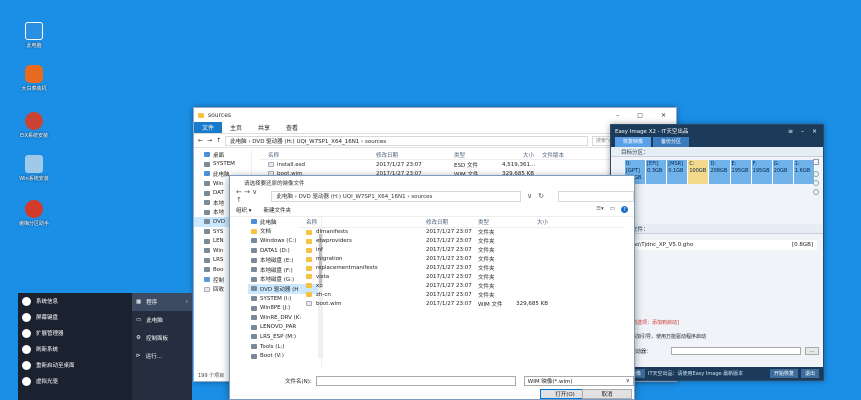 The width and height of the screenshot is (861, 400). I want to click on maximize-icon: □, so click(640, 115).